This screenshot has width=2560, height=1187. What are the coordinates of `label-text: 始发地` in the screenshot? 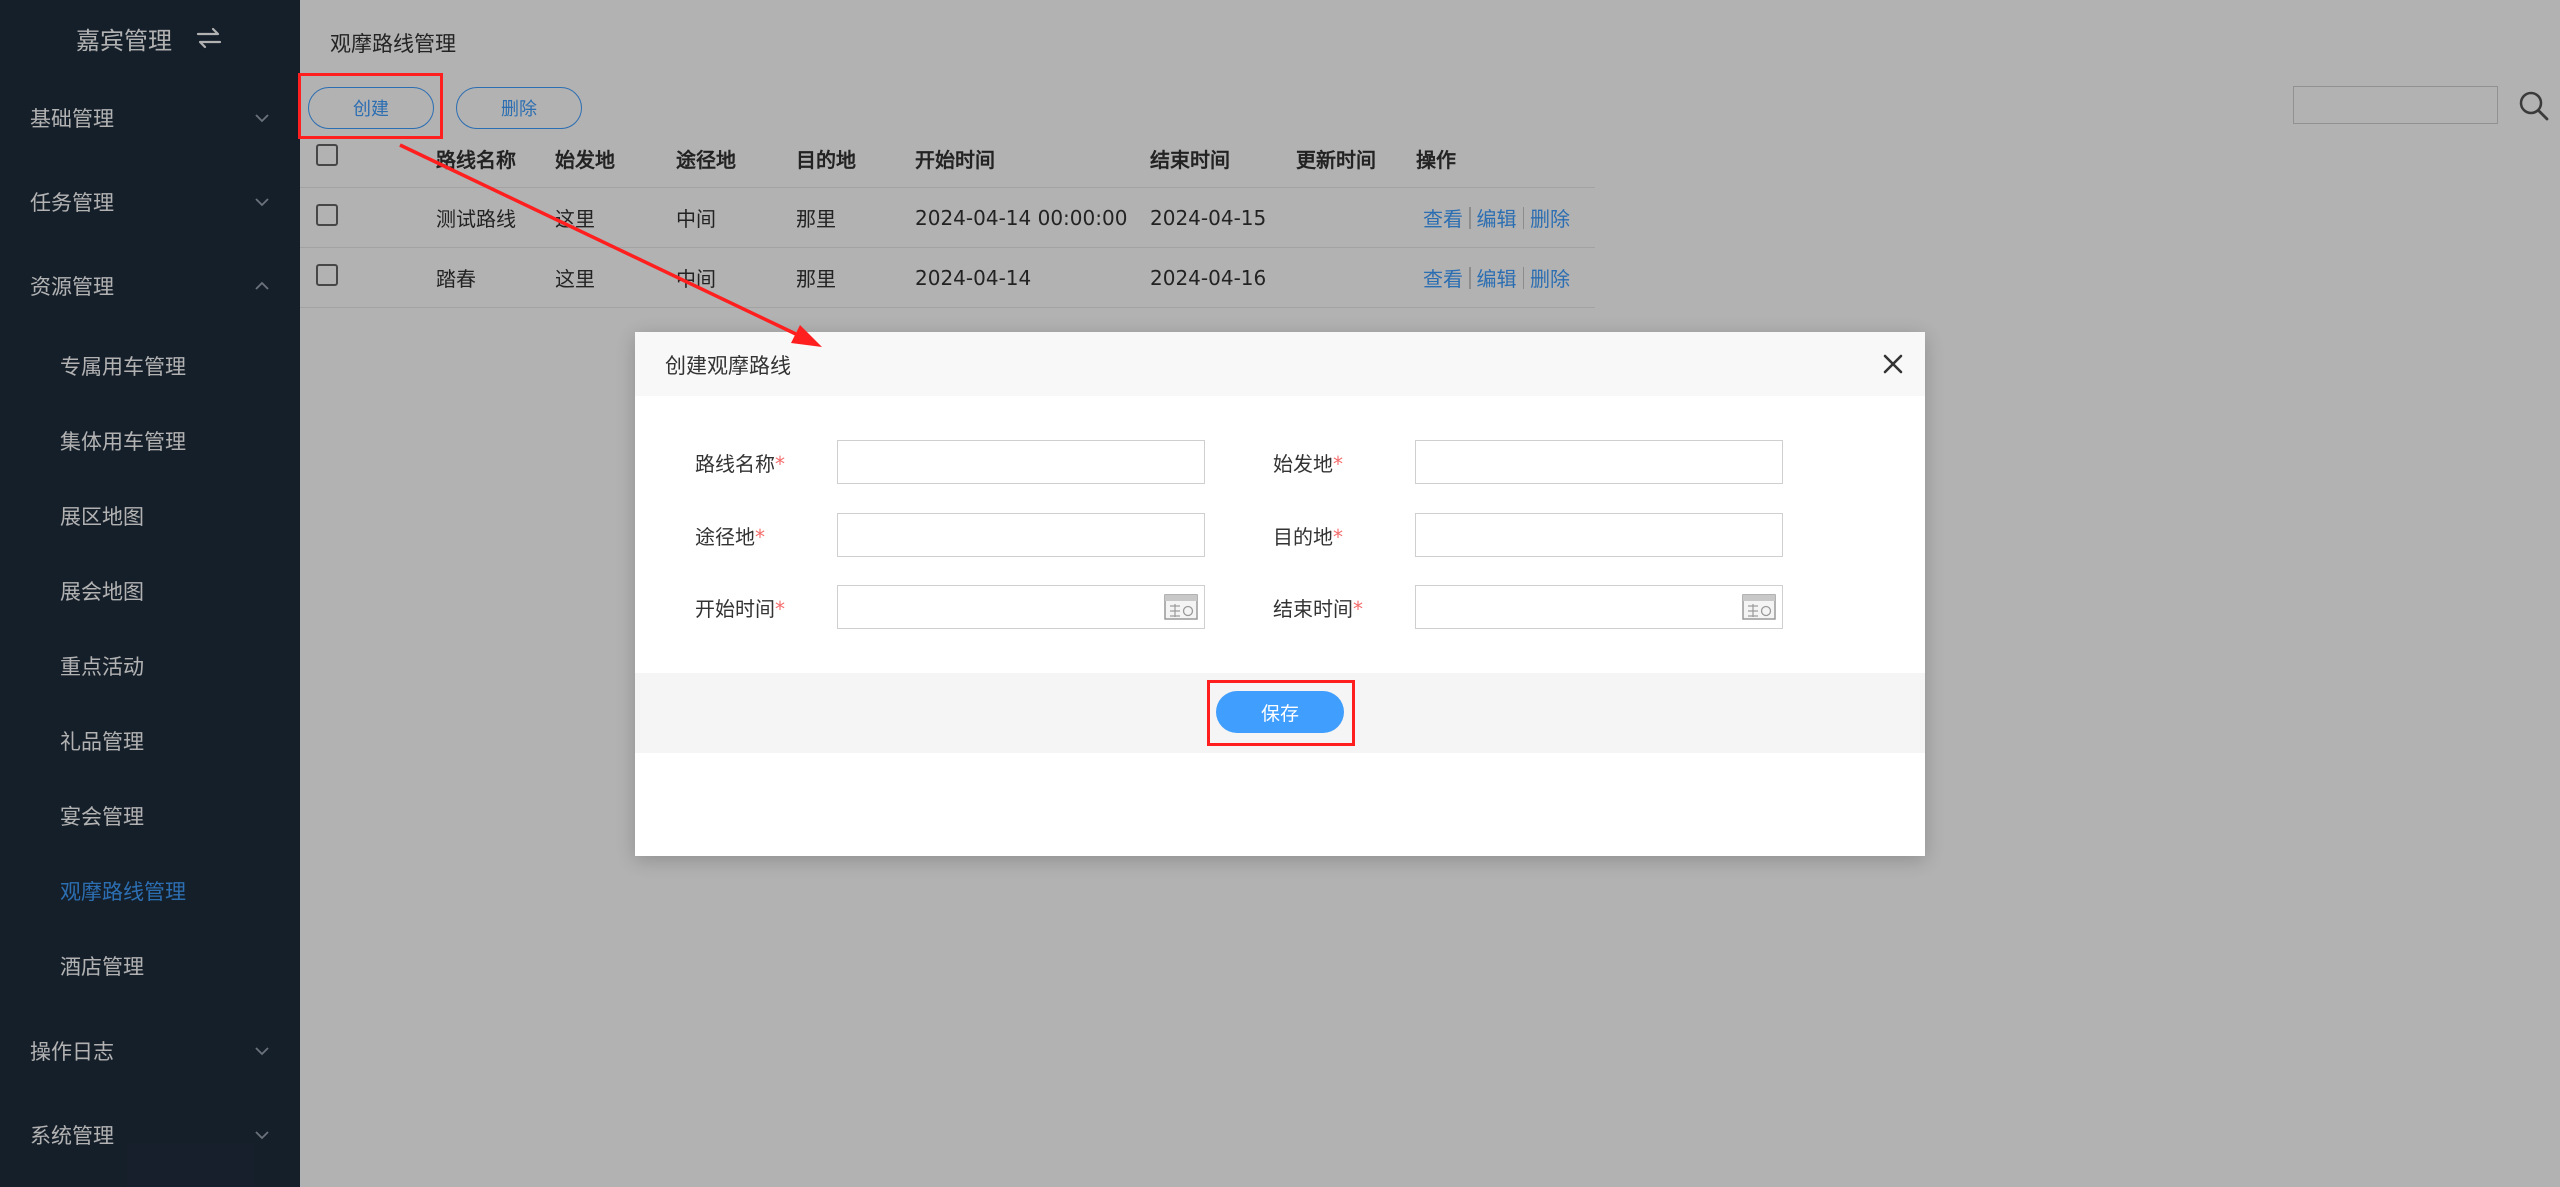 It's located at (1303, 464).